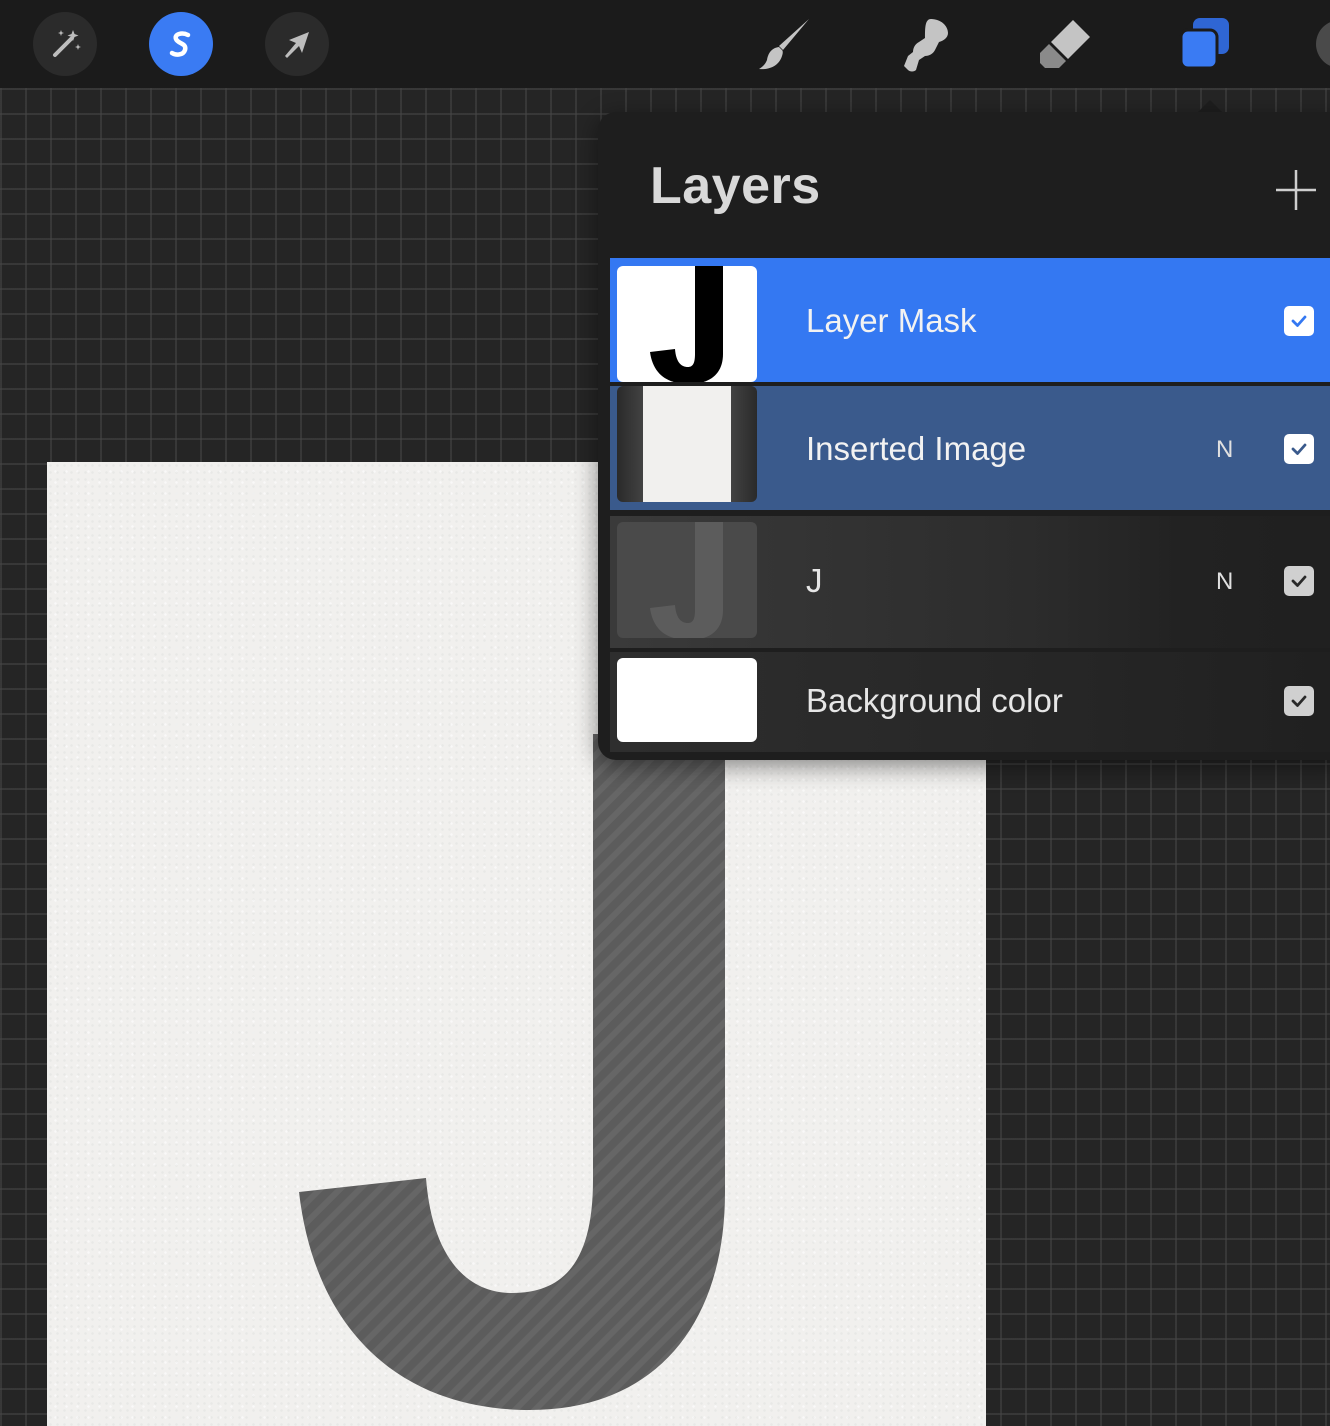 This screenshot has height=1426, width=1330. I want to click on layer-row-background-color: Background color, so click(970, 702).